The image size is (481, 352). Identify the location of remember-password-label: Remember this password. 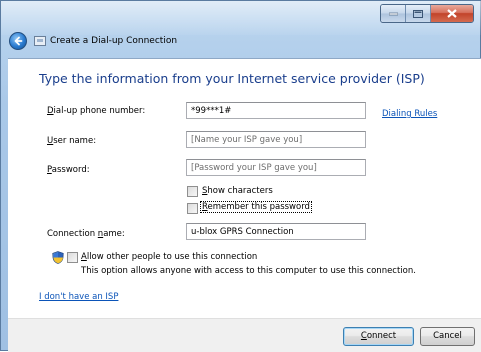
(256, 207).